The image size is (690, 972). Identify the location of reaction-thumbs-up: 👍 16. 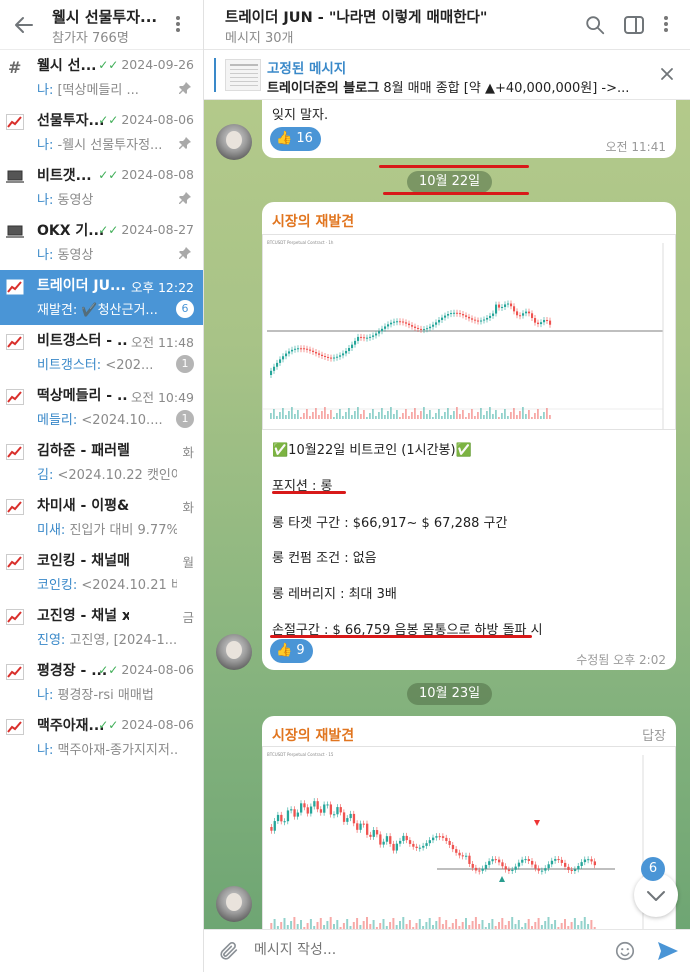
(295, 139).